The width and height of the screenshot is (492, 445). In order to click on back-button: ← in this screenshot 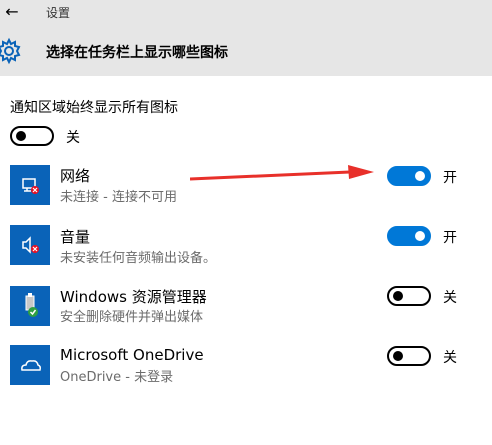, I will do `click(12, 12)`.